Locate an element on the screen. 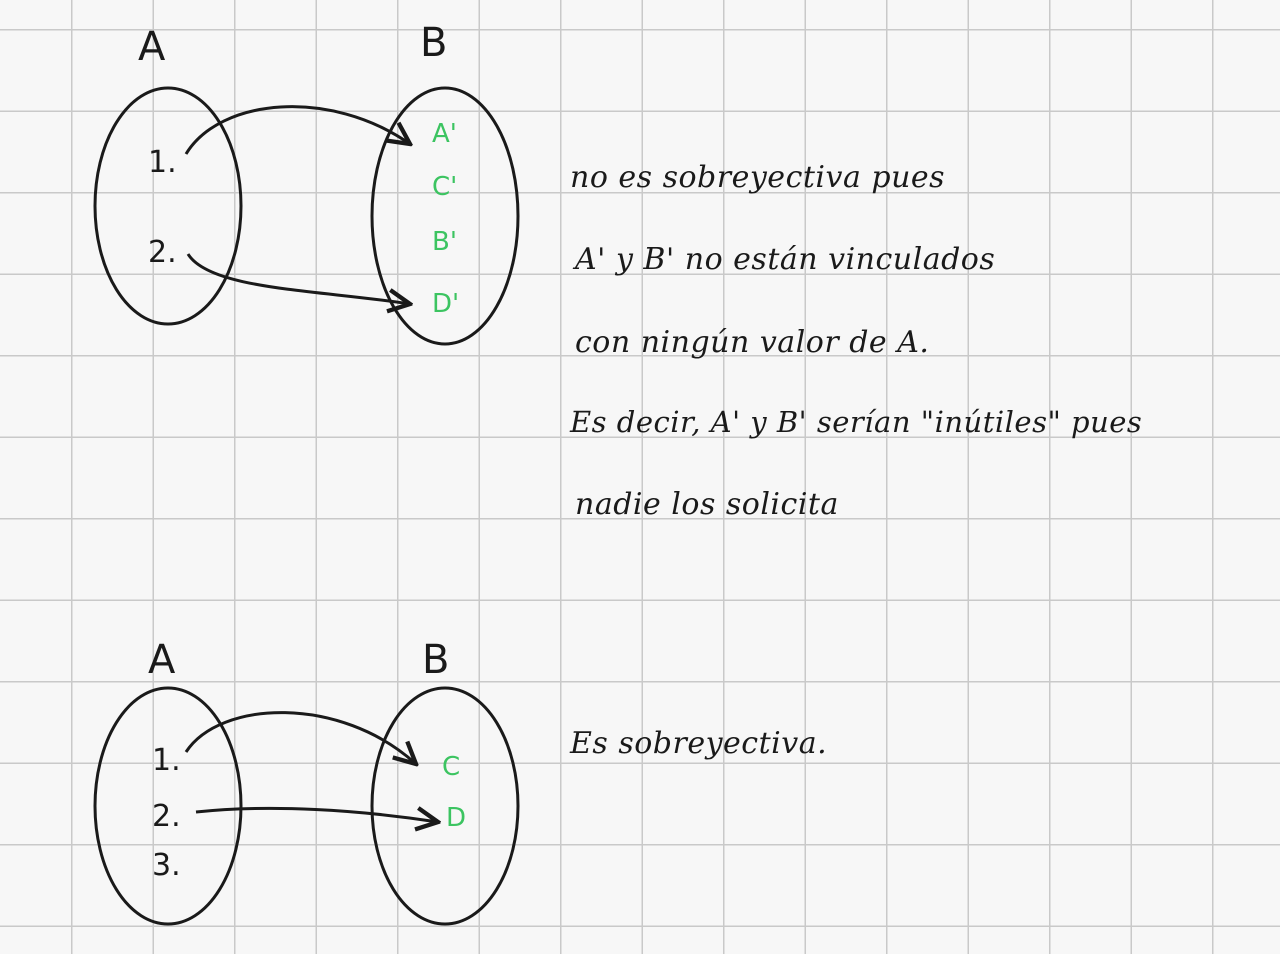 The height and width of the screenshot is (954, 1280). mapping-arrow-1-to-a-prime is located at coordinates (297, 130).